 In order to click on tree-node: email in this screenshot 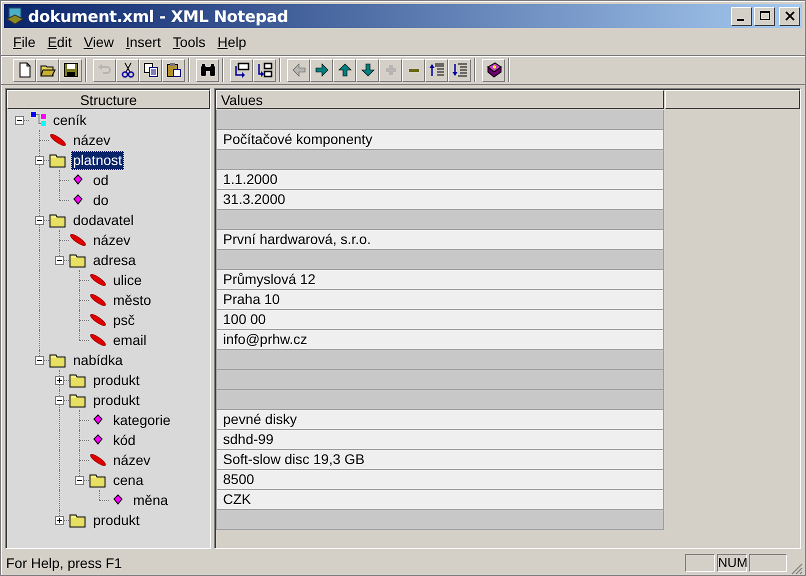, I will do `click(129, 340)`.